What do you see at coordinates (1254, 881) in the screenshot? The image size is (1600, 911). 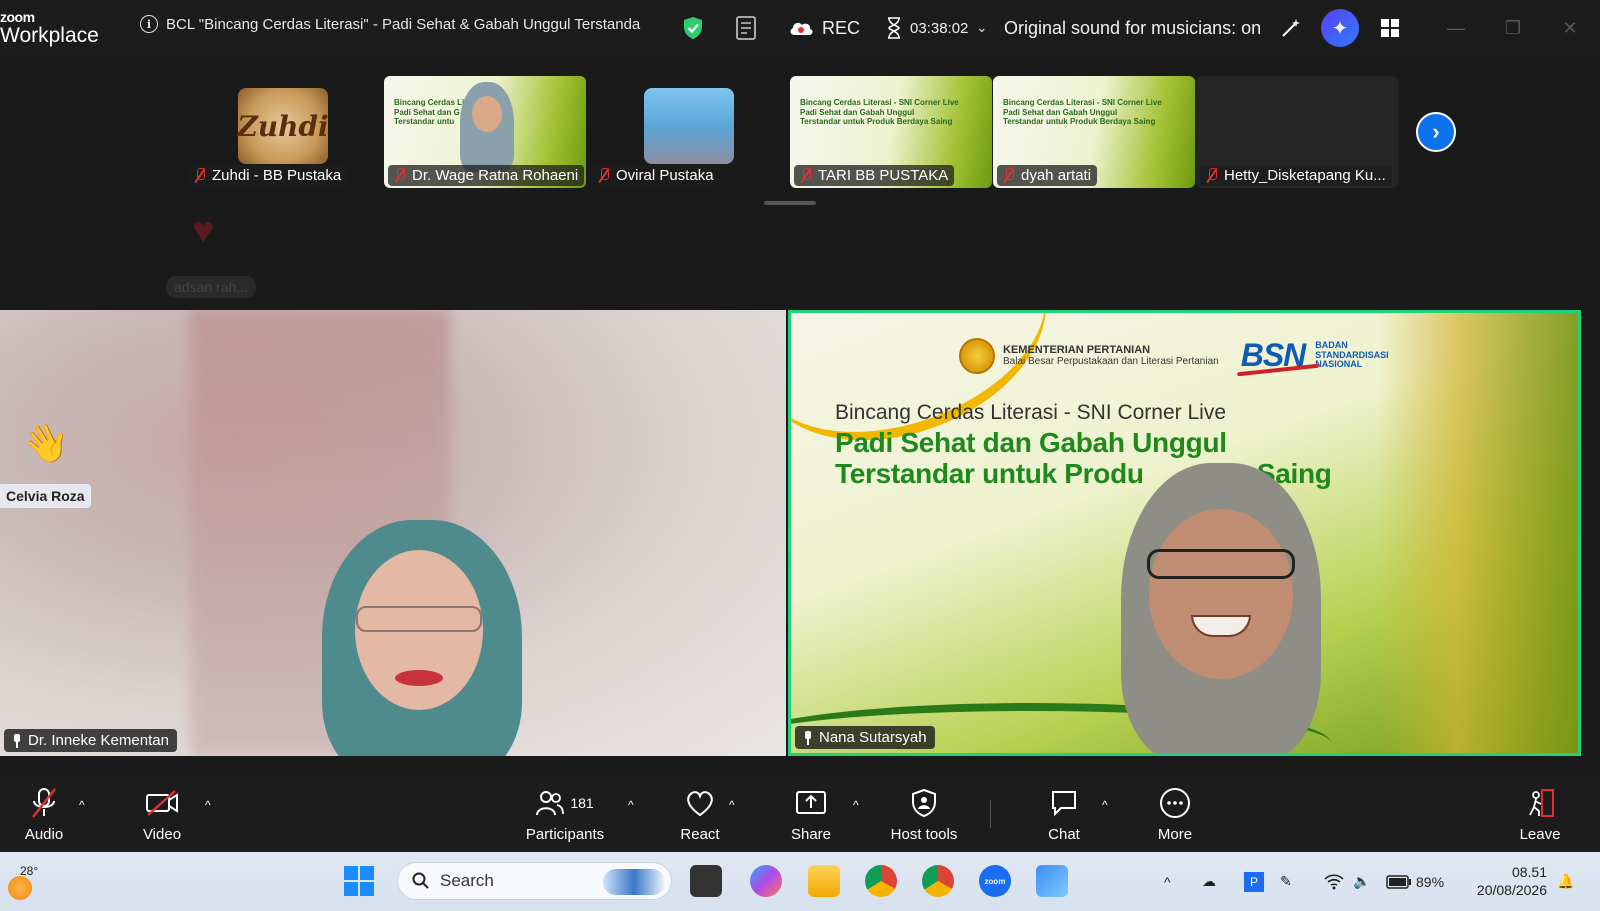 I see `app-tray-icon: P` at bounding box center [1254, 881].